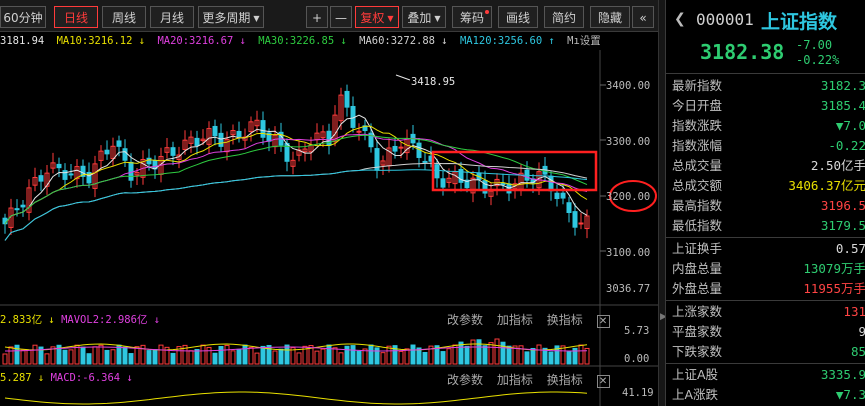 The image size is (865, 406). I want to click on quote-row-label: 平盘家数, so click(697, 331).